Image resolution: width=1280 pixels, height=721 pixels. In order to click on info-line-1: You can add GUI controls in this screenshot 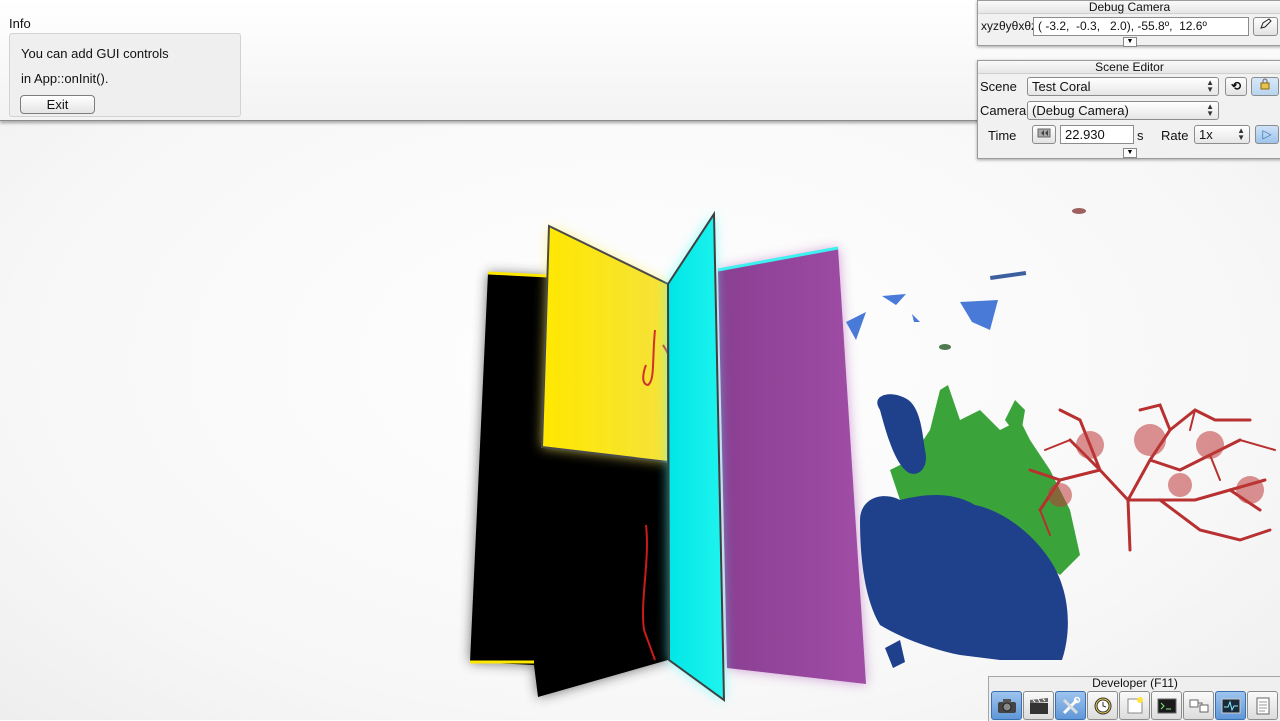, I will do `click(95, 53)`.